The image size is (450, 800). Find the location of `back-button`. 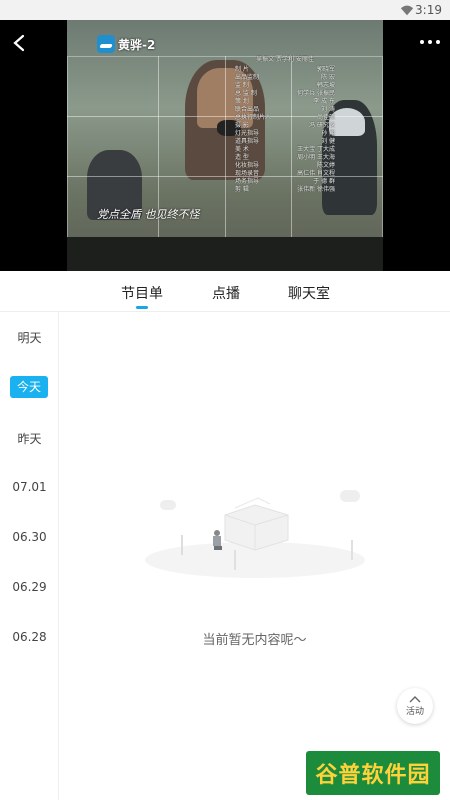

back-button is located at coordinates (19, 43).